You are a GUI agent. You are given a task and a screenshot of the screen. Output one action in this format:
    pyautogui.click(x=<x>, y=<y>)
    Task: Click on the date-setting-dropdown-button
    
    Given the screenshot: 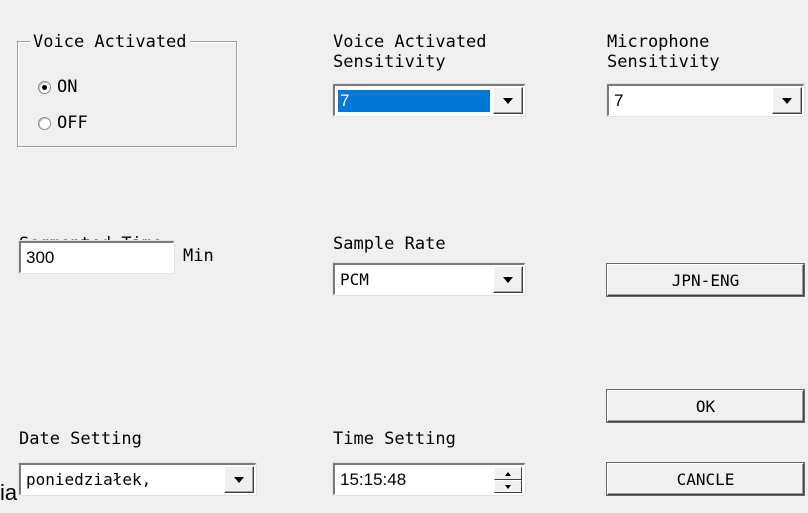 What is the action you would take?
    pyautogui.click(x=239, y=479)
    